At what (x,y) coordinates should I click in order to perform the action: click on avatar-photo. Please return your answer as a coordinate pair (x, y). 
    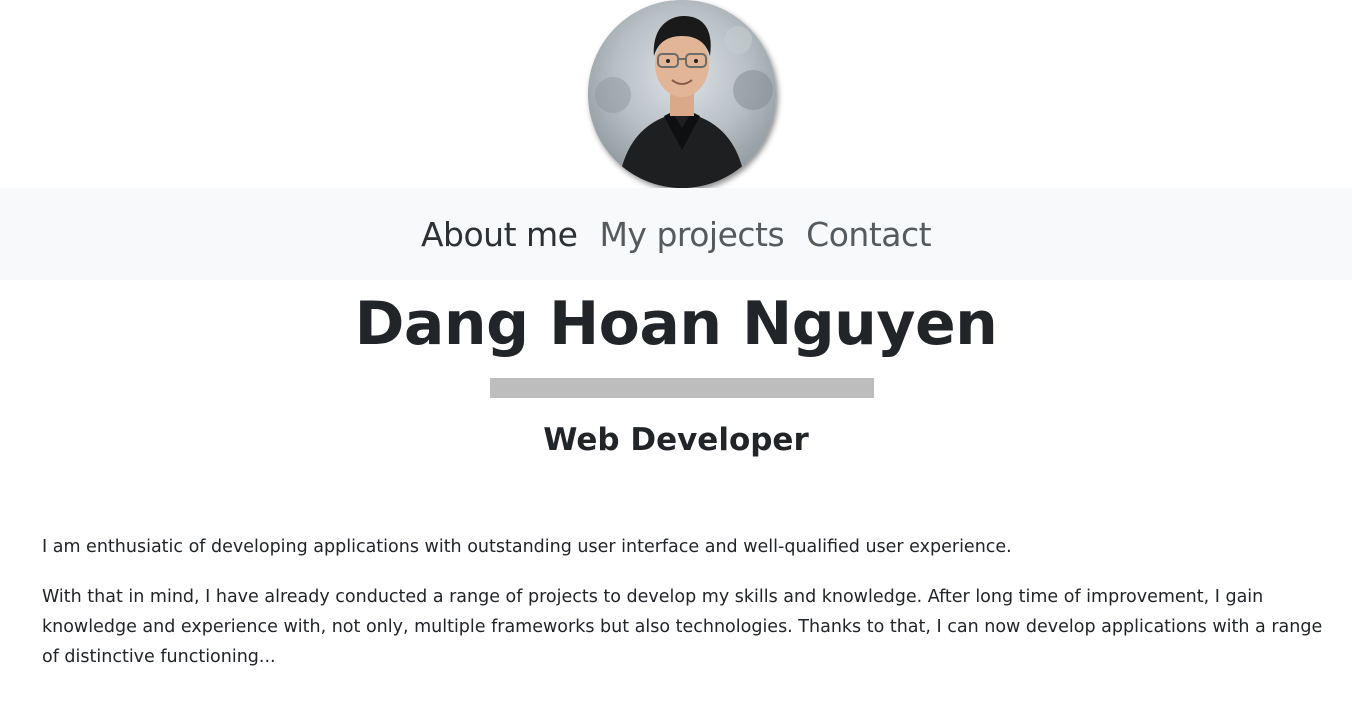
    Looking at the image, I should click on (682, 94).